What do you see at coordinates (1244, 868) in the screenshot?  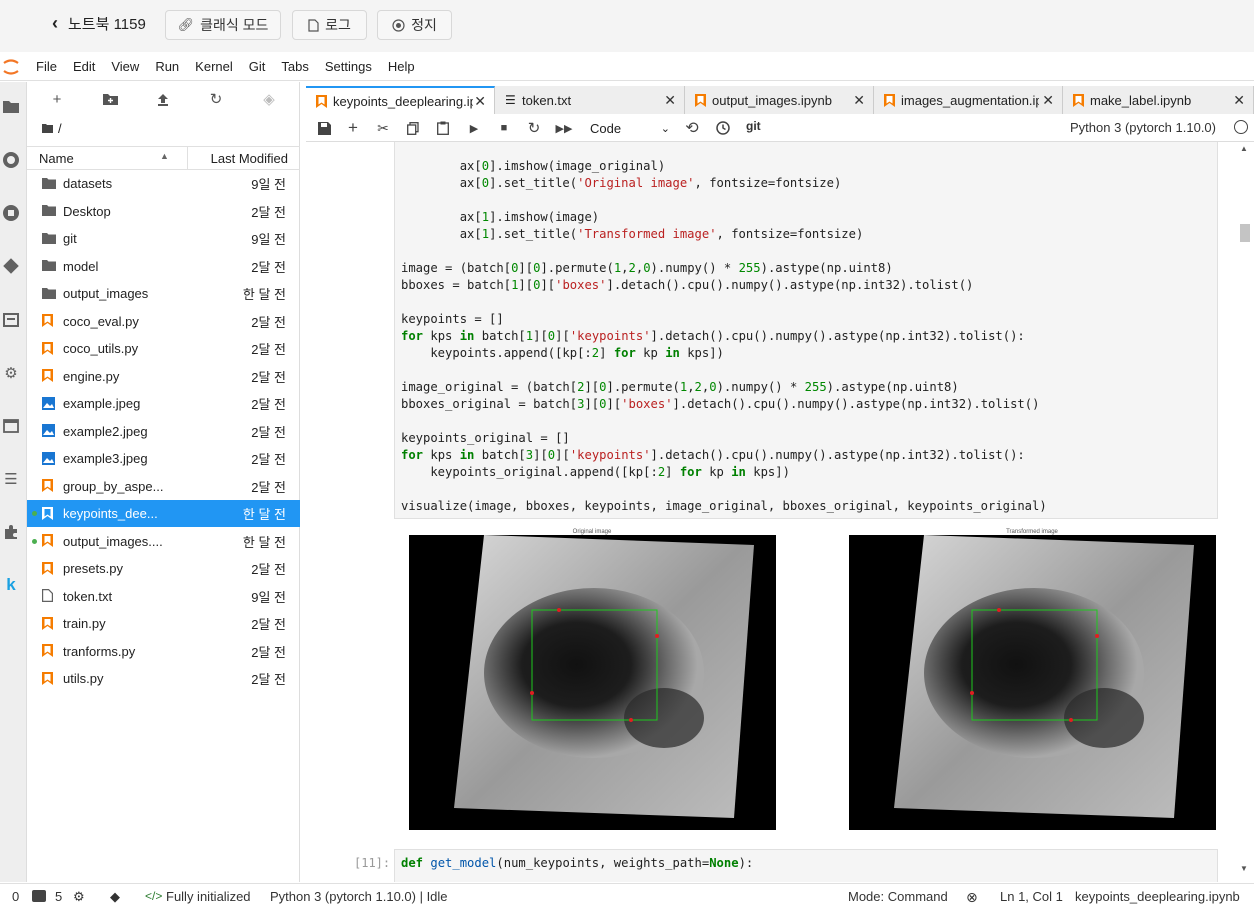 I see `scroll-down-icon: ▼` at bounding box center [1244, 868].